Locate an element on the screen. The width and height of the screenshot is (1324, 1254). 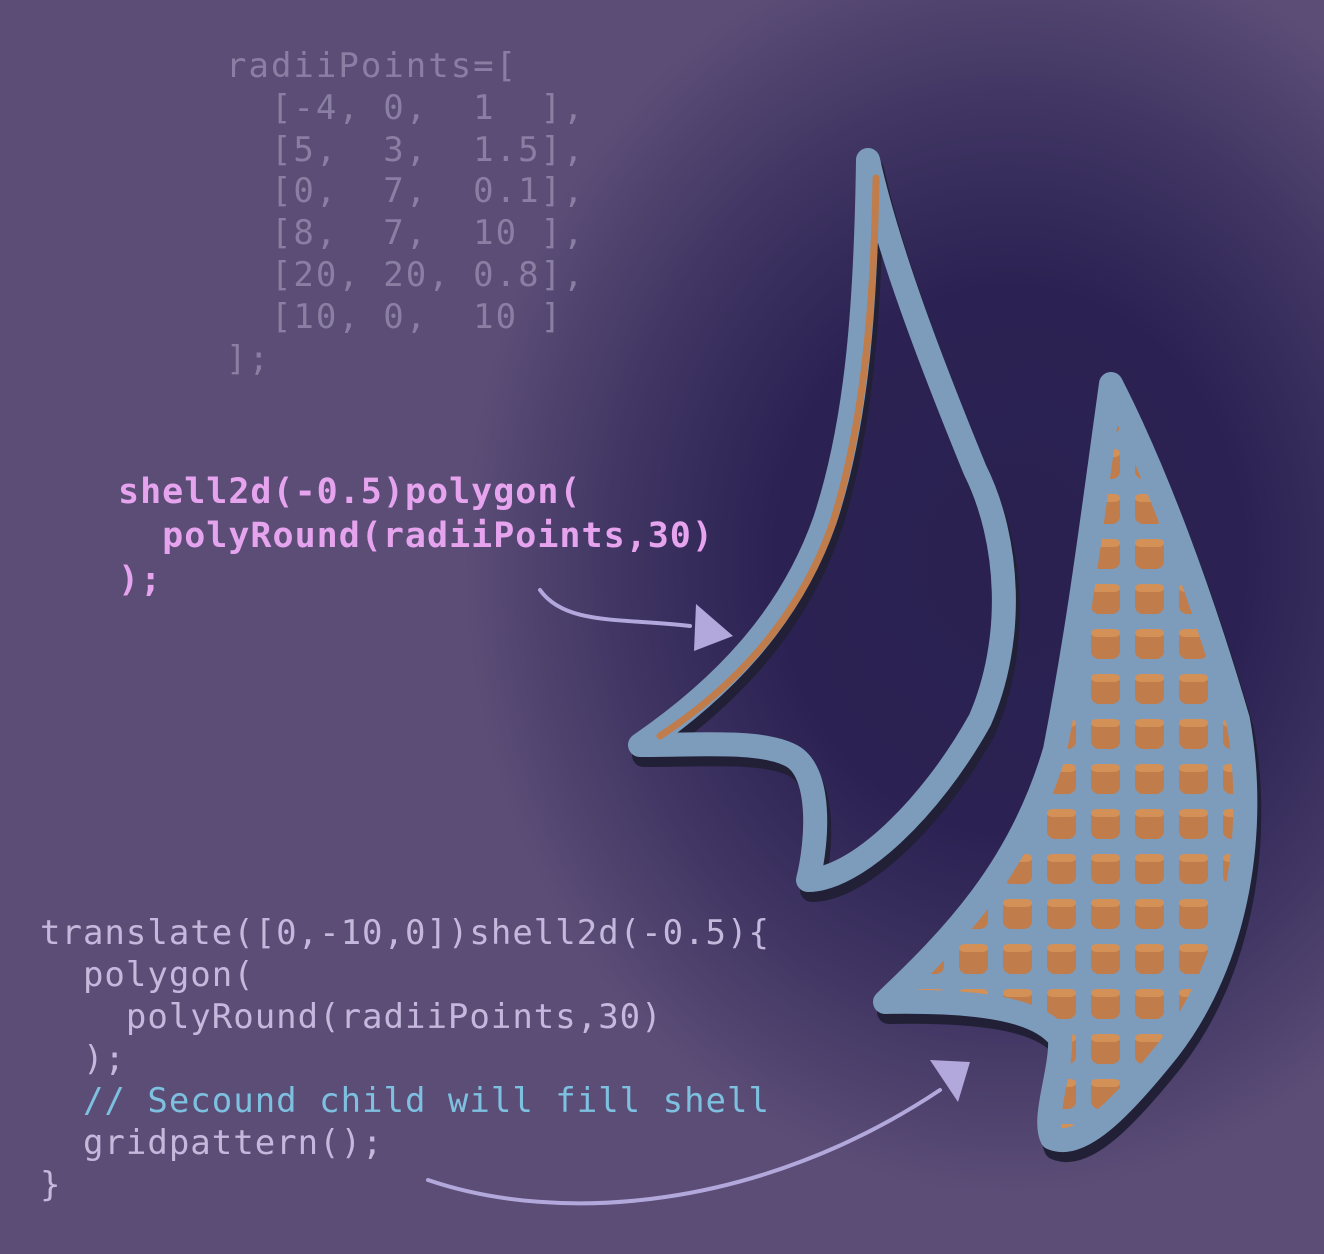
code-line: [0, 7, 0.1], is located at coordinates (406, 191).